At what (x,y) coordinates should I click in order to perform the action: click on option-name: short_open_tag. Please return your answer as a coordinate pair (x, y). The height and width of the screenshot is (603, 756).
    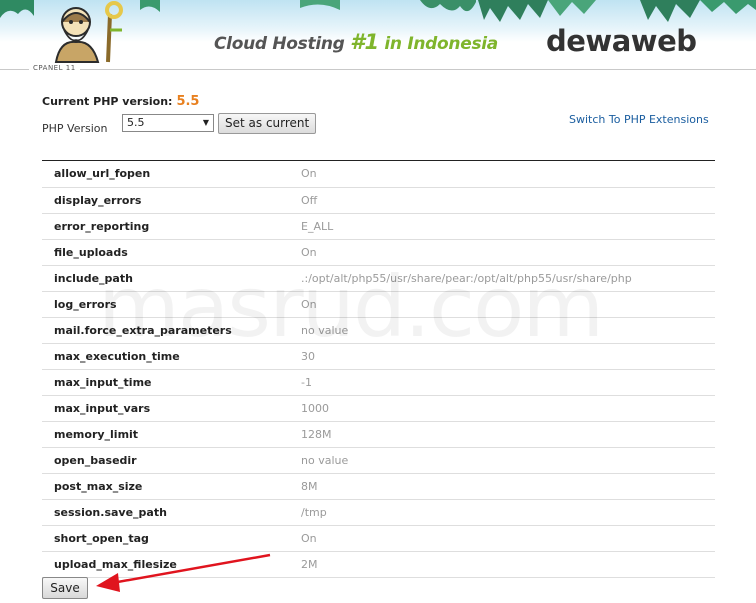
    Looking at the image, I should click on (171, 538).